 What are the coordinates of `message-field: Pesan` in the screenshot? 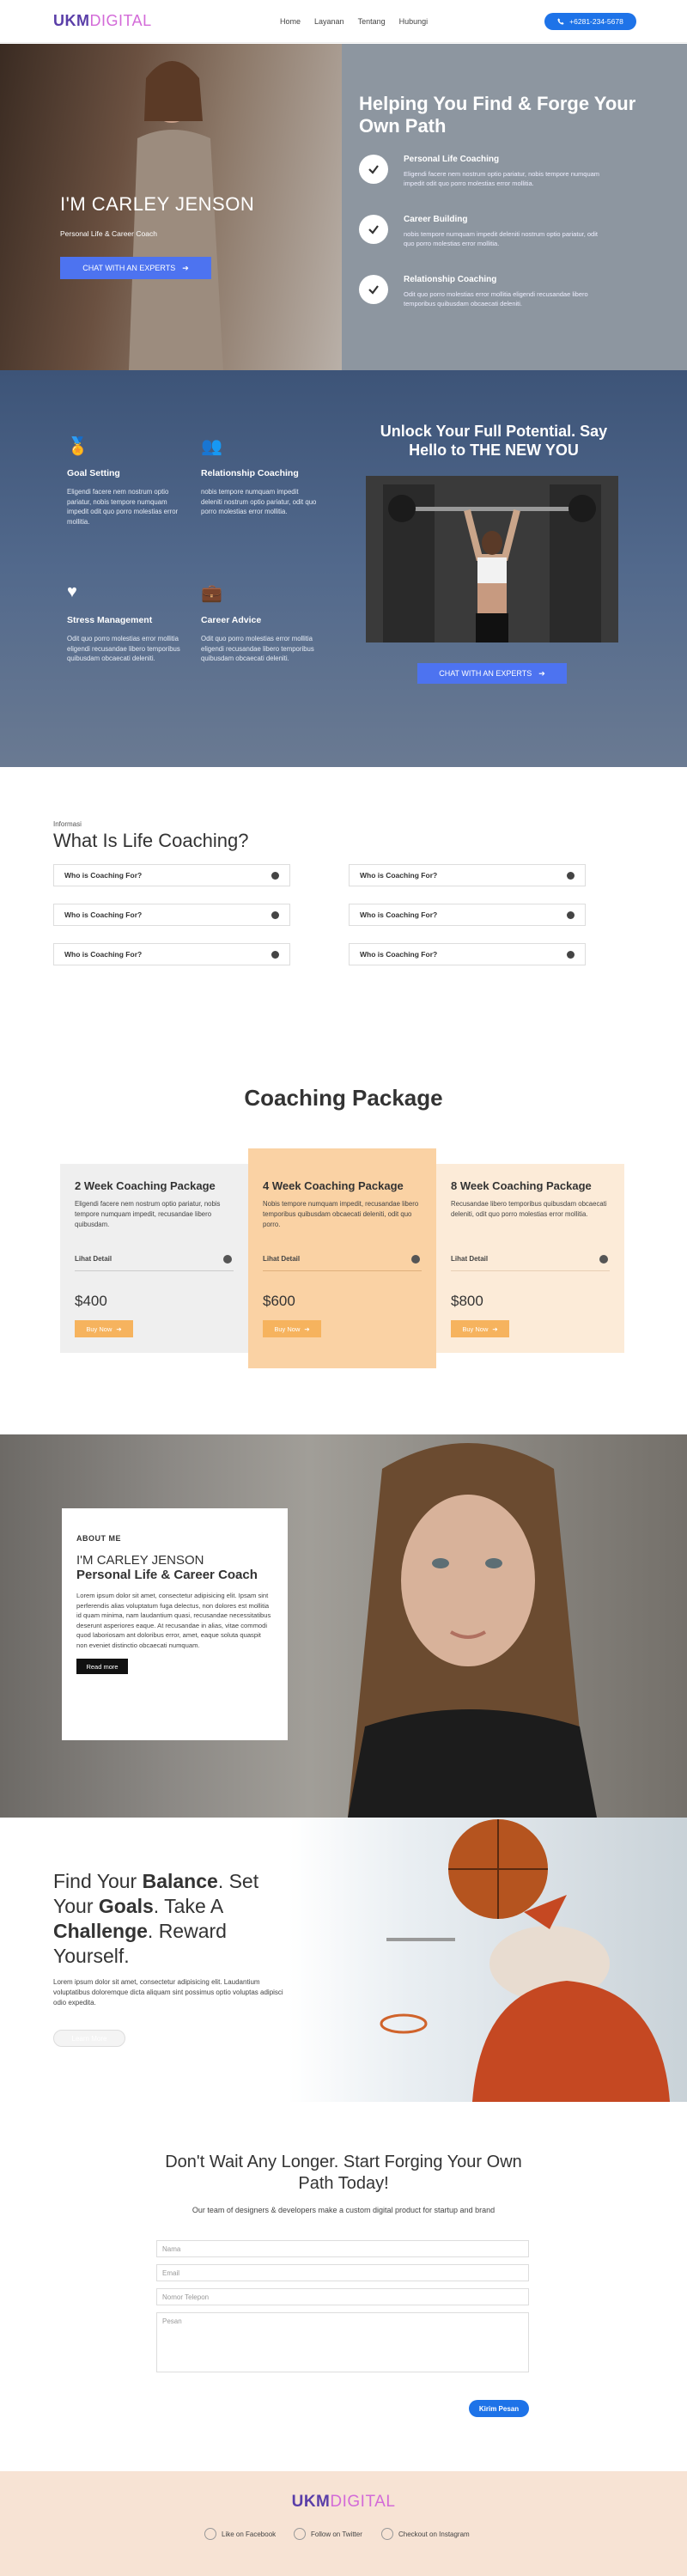 It's located at (342, 2342).